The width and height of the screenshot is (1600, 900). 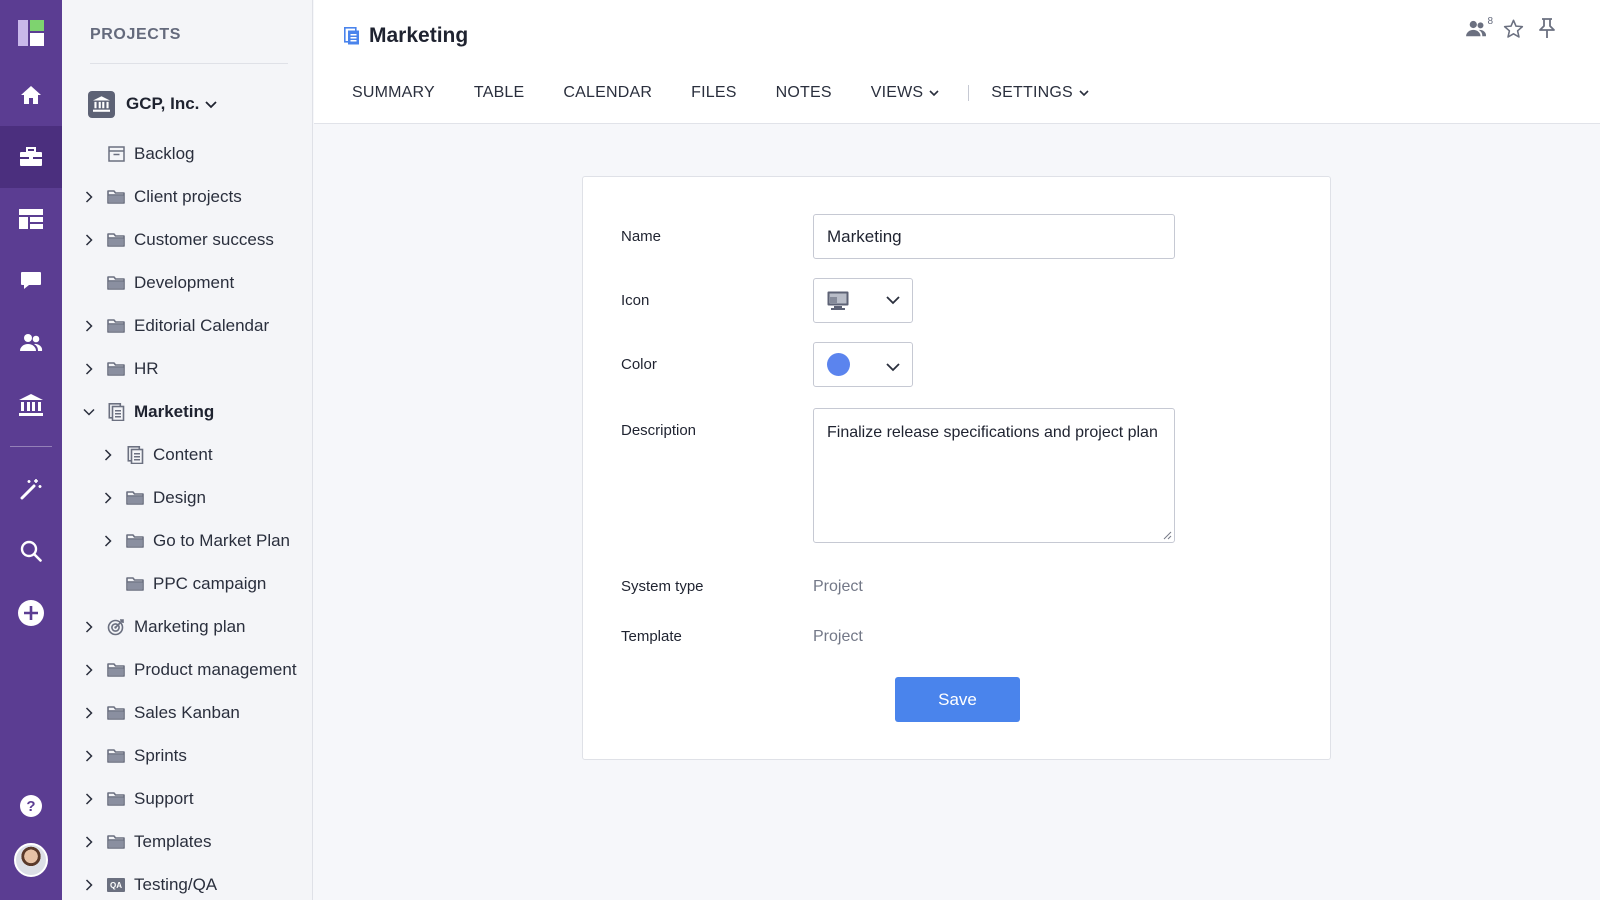 What do you see at coordinates (1490, 21) in the screenshot?
I see `members-count: 8` at bounding box center [1490, 21].